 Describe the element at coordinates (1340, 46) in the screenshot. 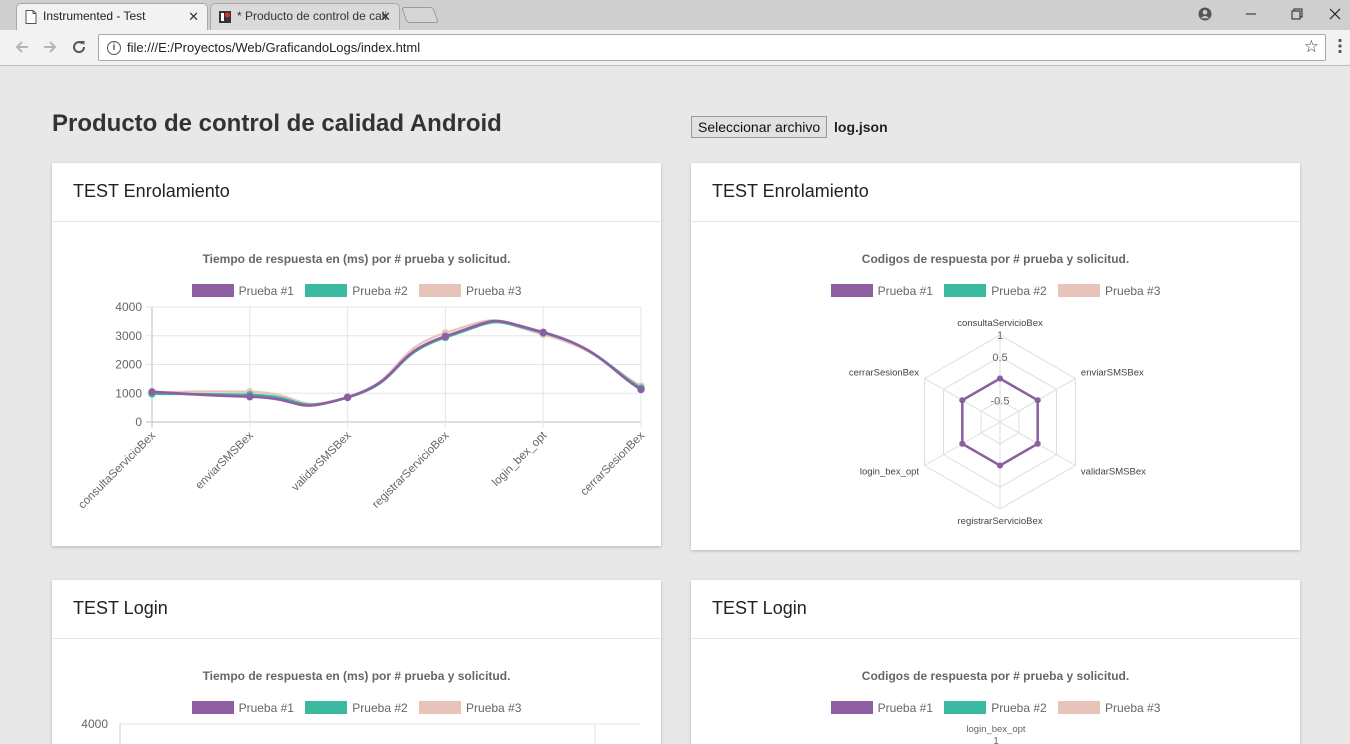

I see `menu-icon` at that location.